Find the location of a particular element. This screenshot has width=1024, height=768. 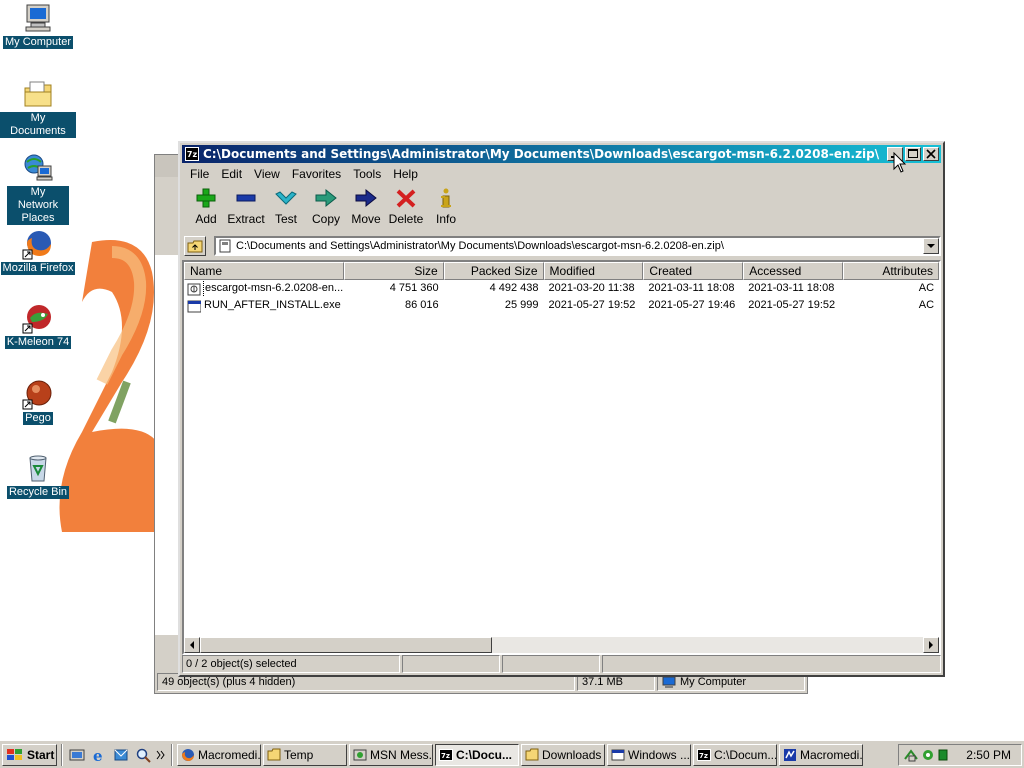

menu-file: File is located at coordinates (199, 174).